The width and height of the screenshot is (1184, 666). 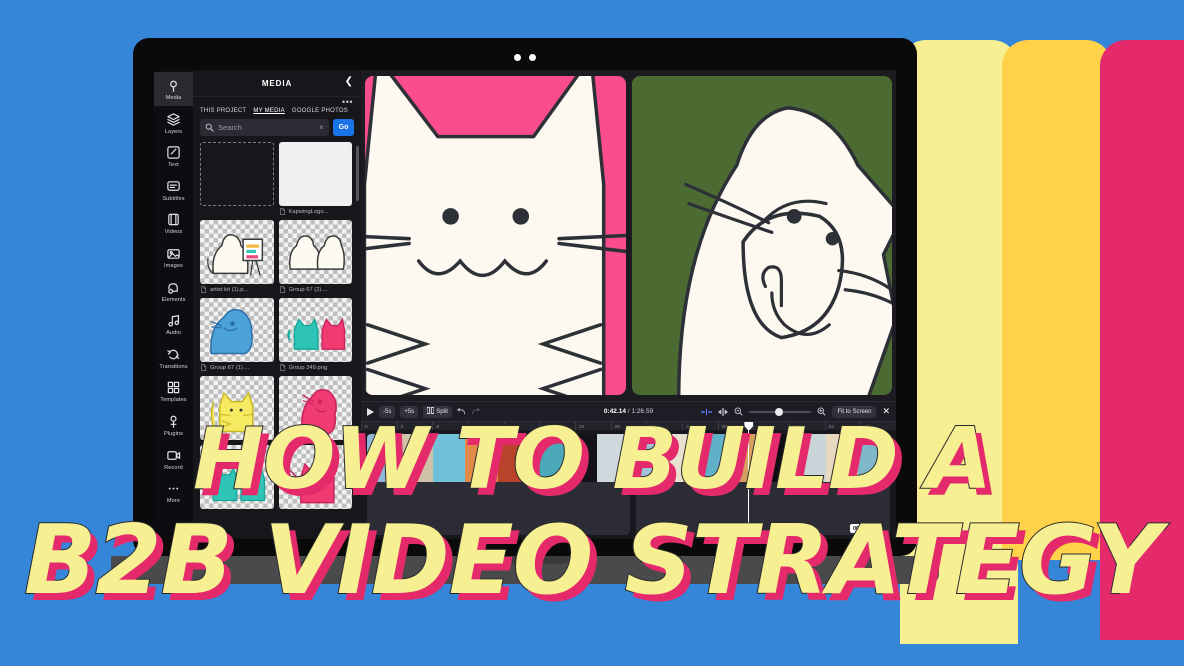 I want to click on play-icon, so click(x=370, y=411).